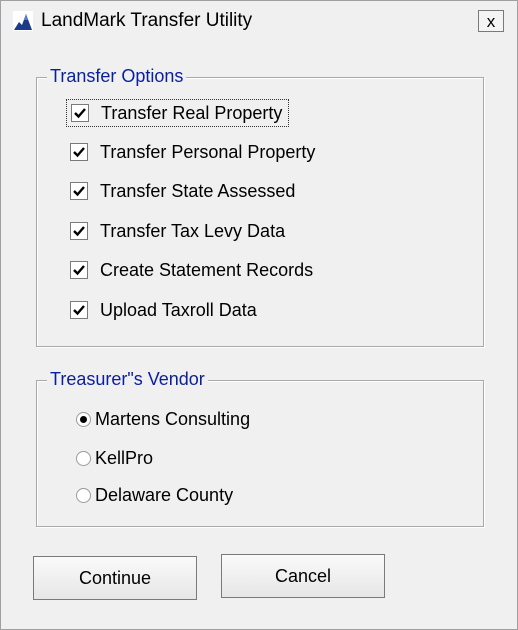 This screenshot has height=630, width=518. Describe the element at coordinates (192, 112) in the screenshot. I see `checkbox-label: Transfer Real Property` at that location.